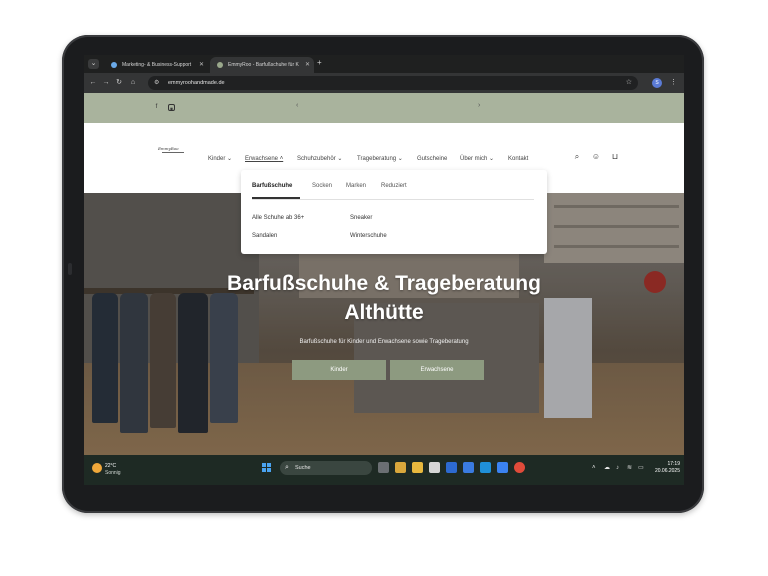 The height and width of the screenshot is (576, 768). What do you see at coordinates (437, 370) in the screenshot?
I see `hero-button-erwachsene: Erwachsene` at bounding box center [437, 370].